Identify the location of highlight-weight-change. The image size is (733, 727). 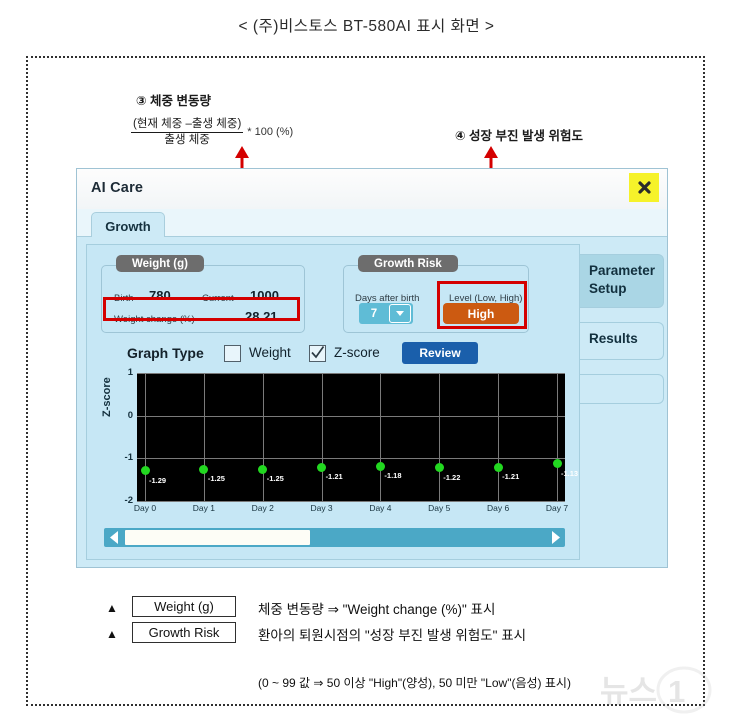
(201, 309).